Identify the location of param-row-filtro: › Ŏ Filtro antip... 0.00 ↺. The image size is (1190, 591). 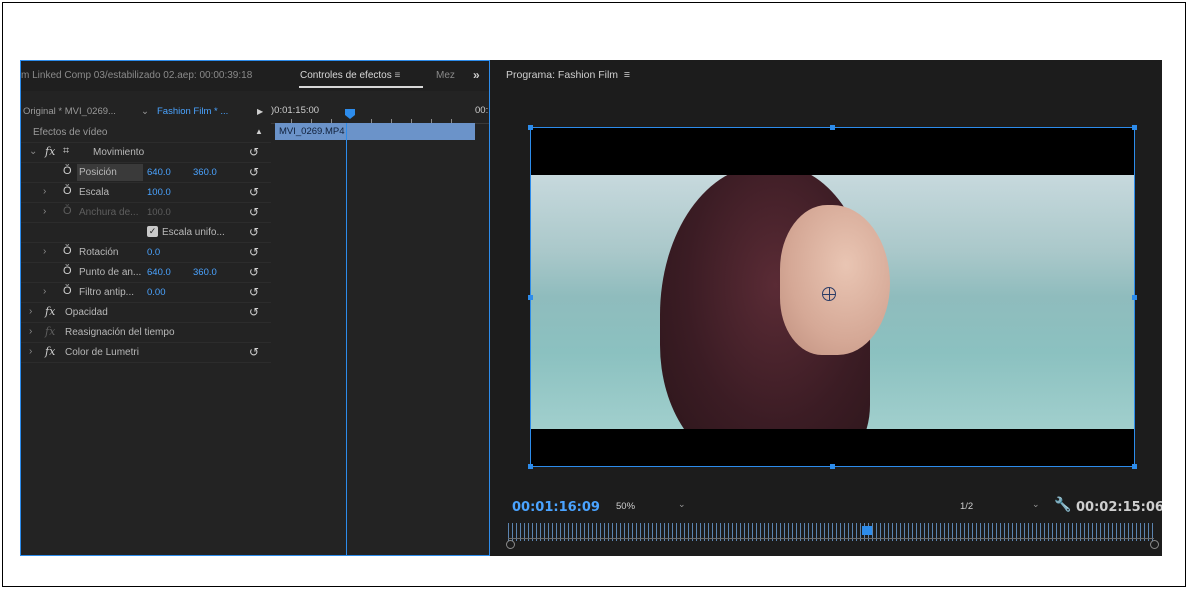
(146, 293).